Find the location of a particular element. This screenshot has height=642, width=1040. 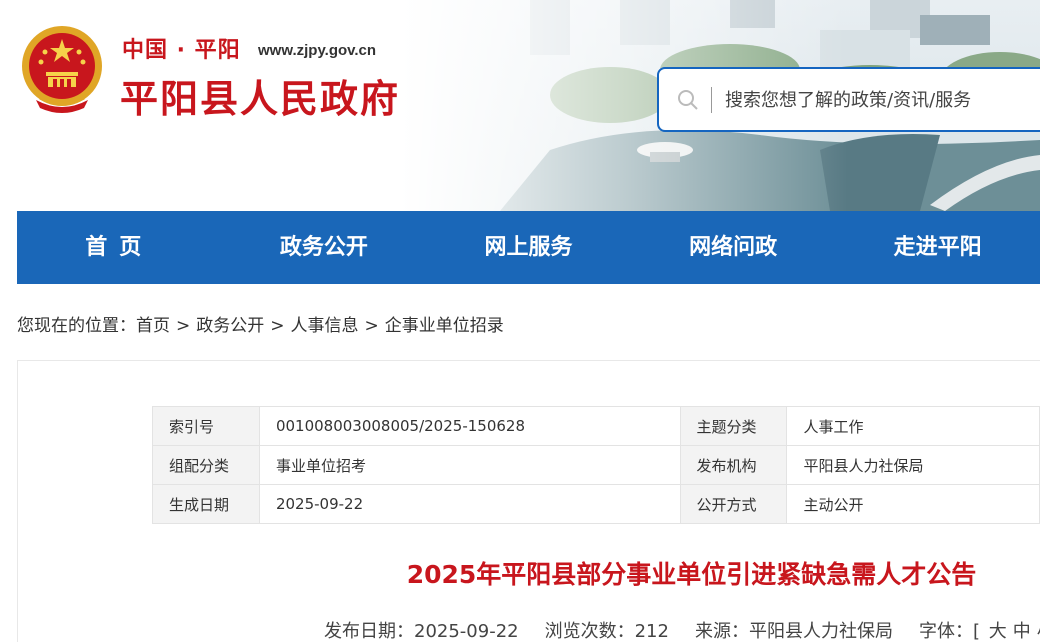

site-url: www.zjpy.gov.cn is located at coordinates (317, 50).